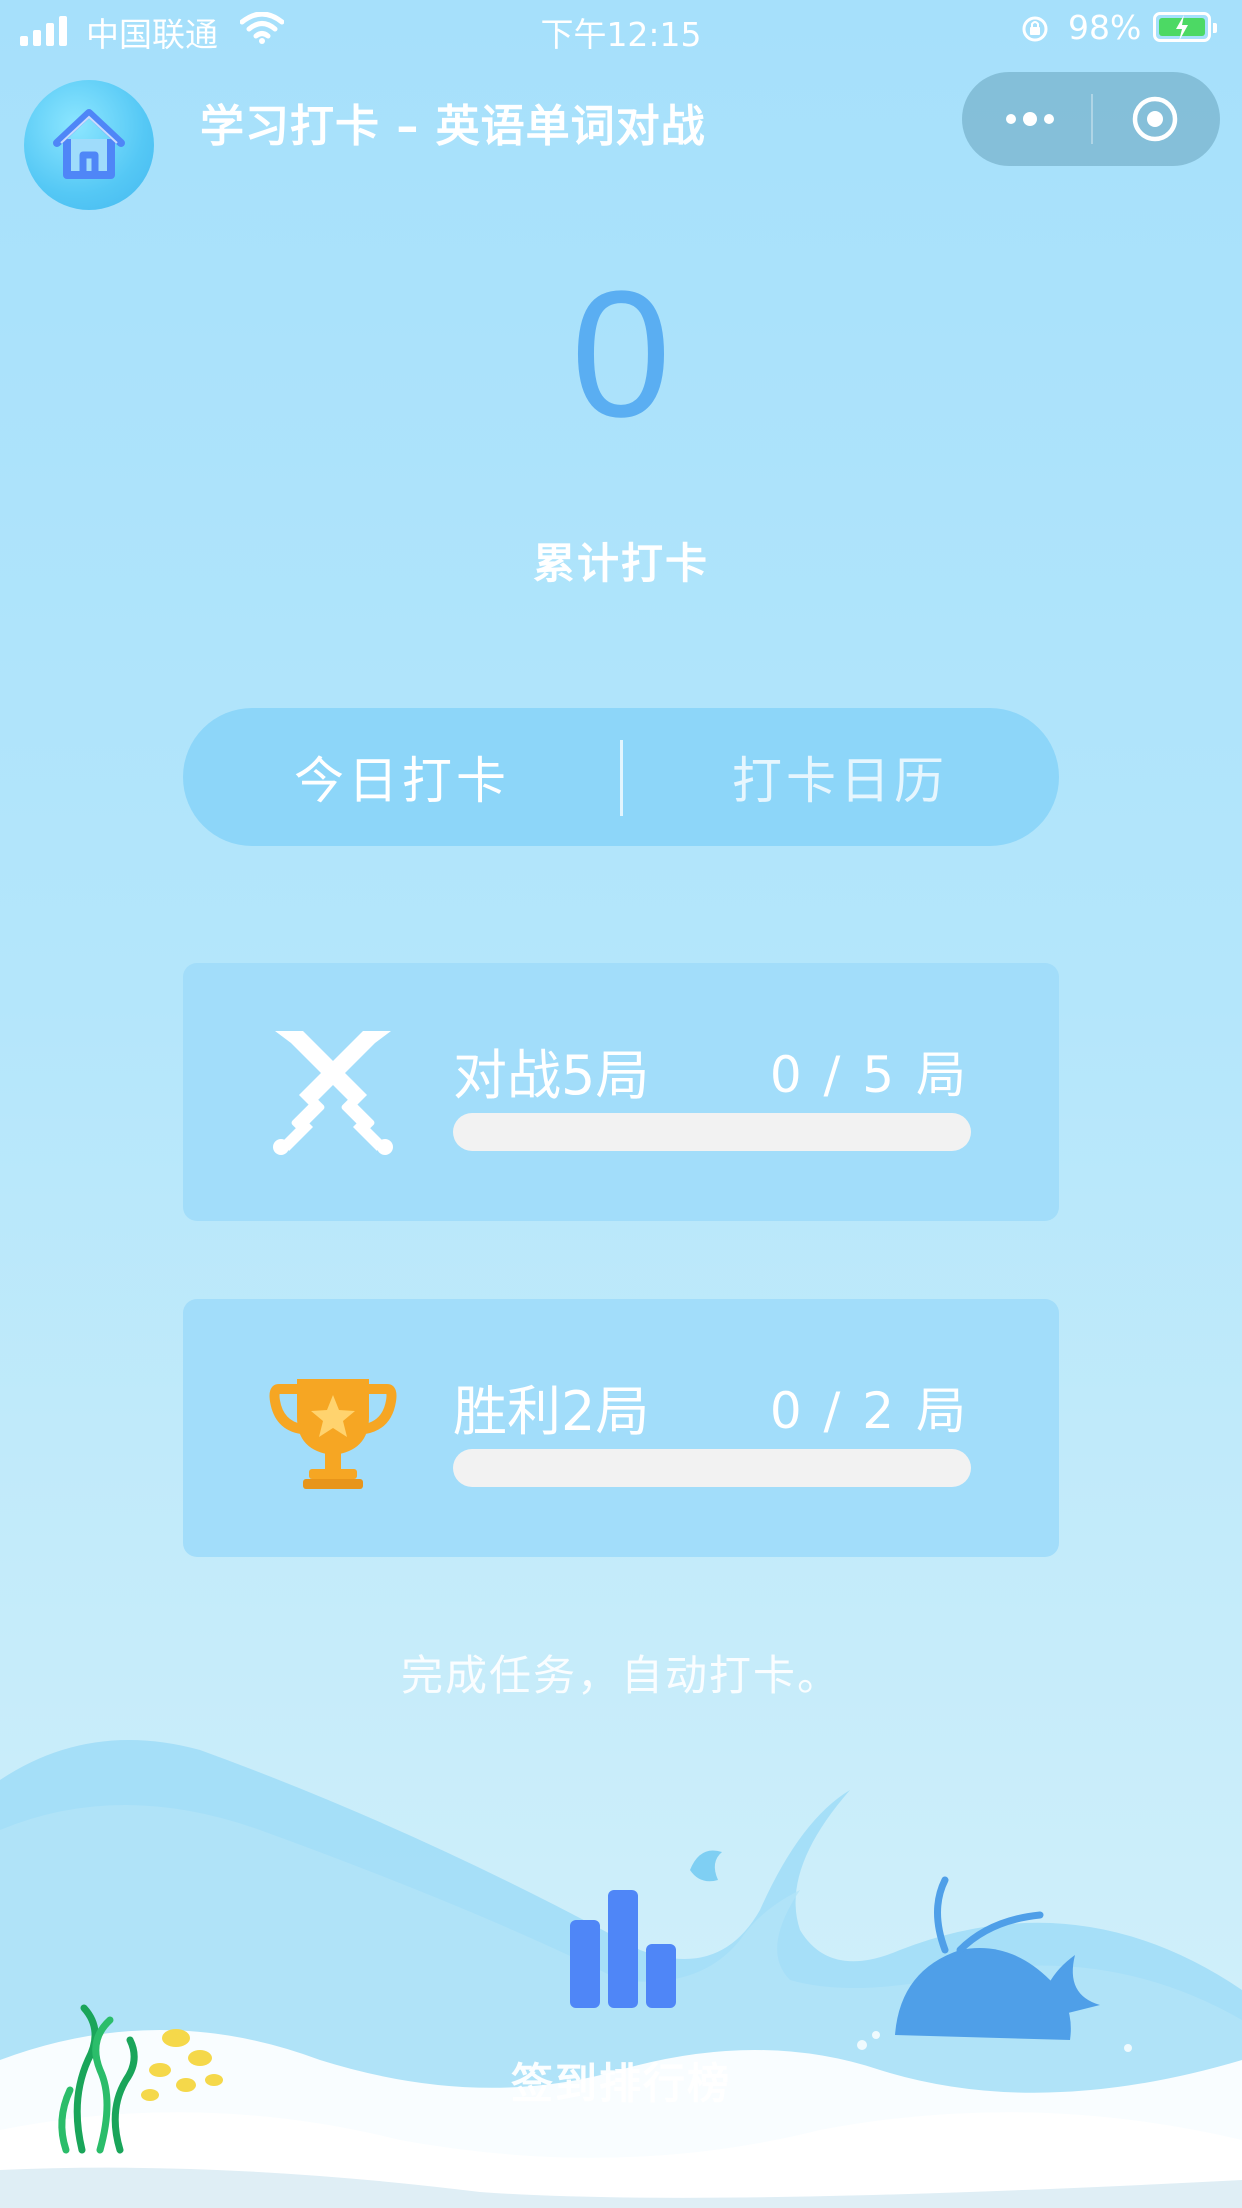 This screenshot has width=1242, height=2208. I want to click on status-bar: 中国联通 下午12:15 98%, so click(621, 31).